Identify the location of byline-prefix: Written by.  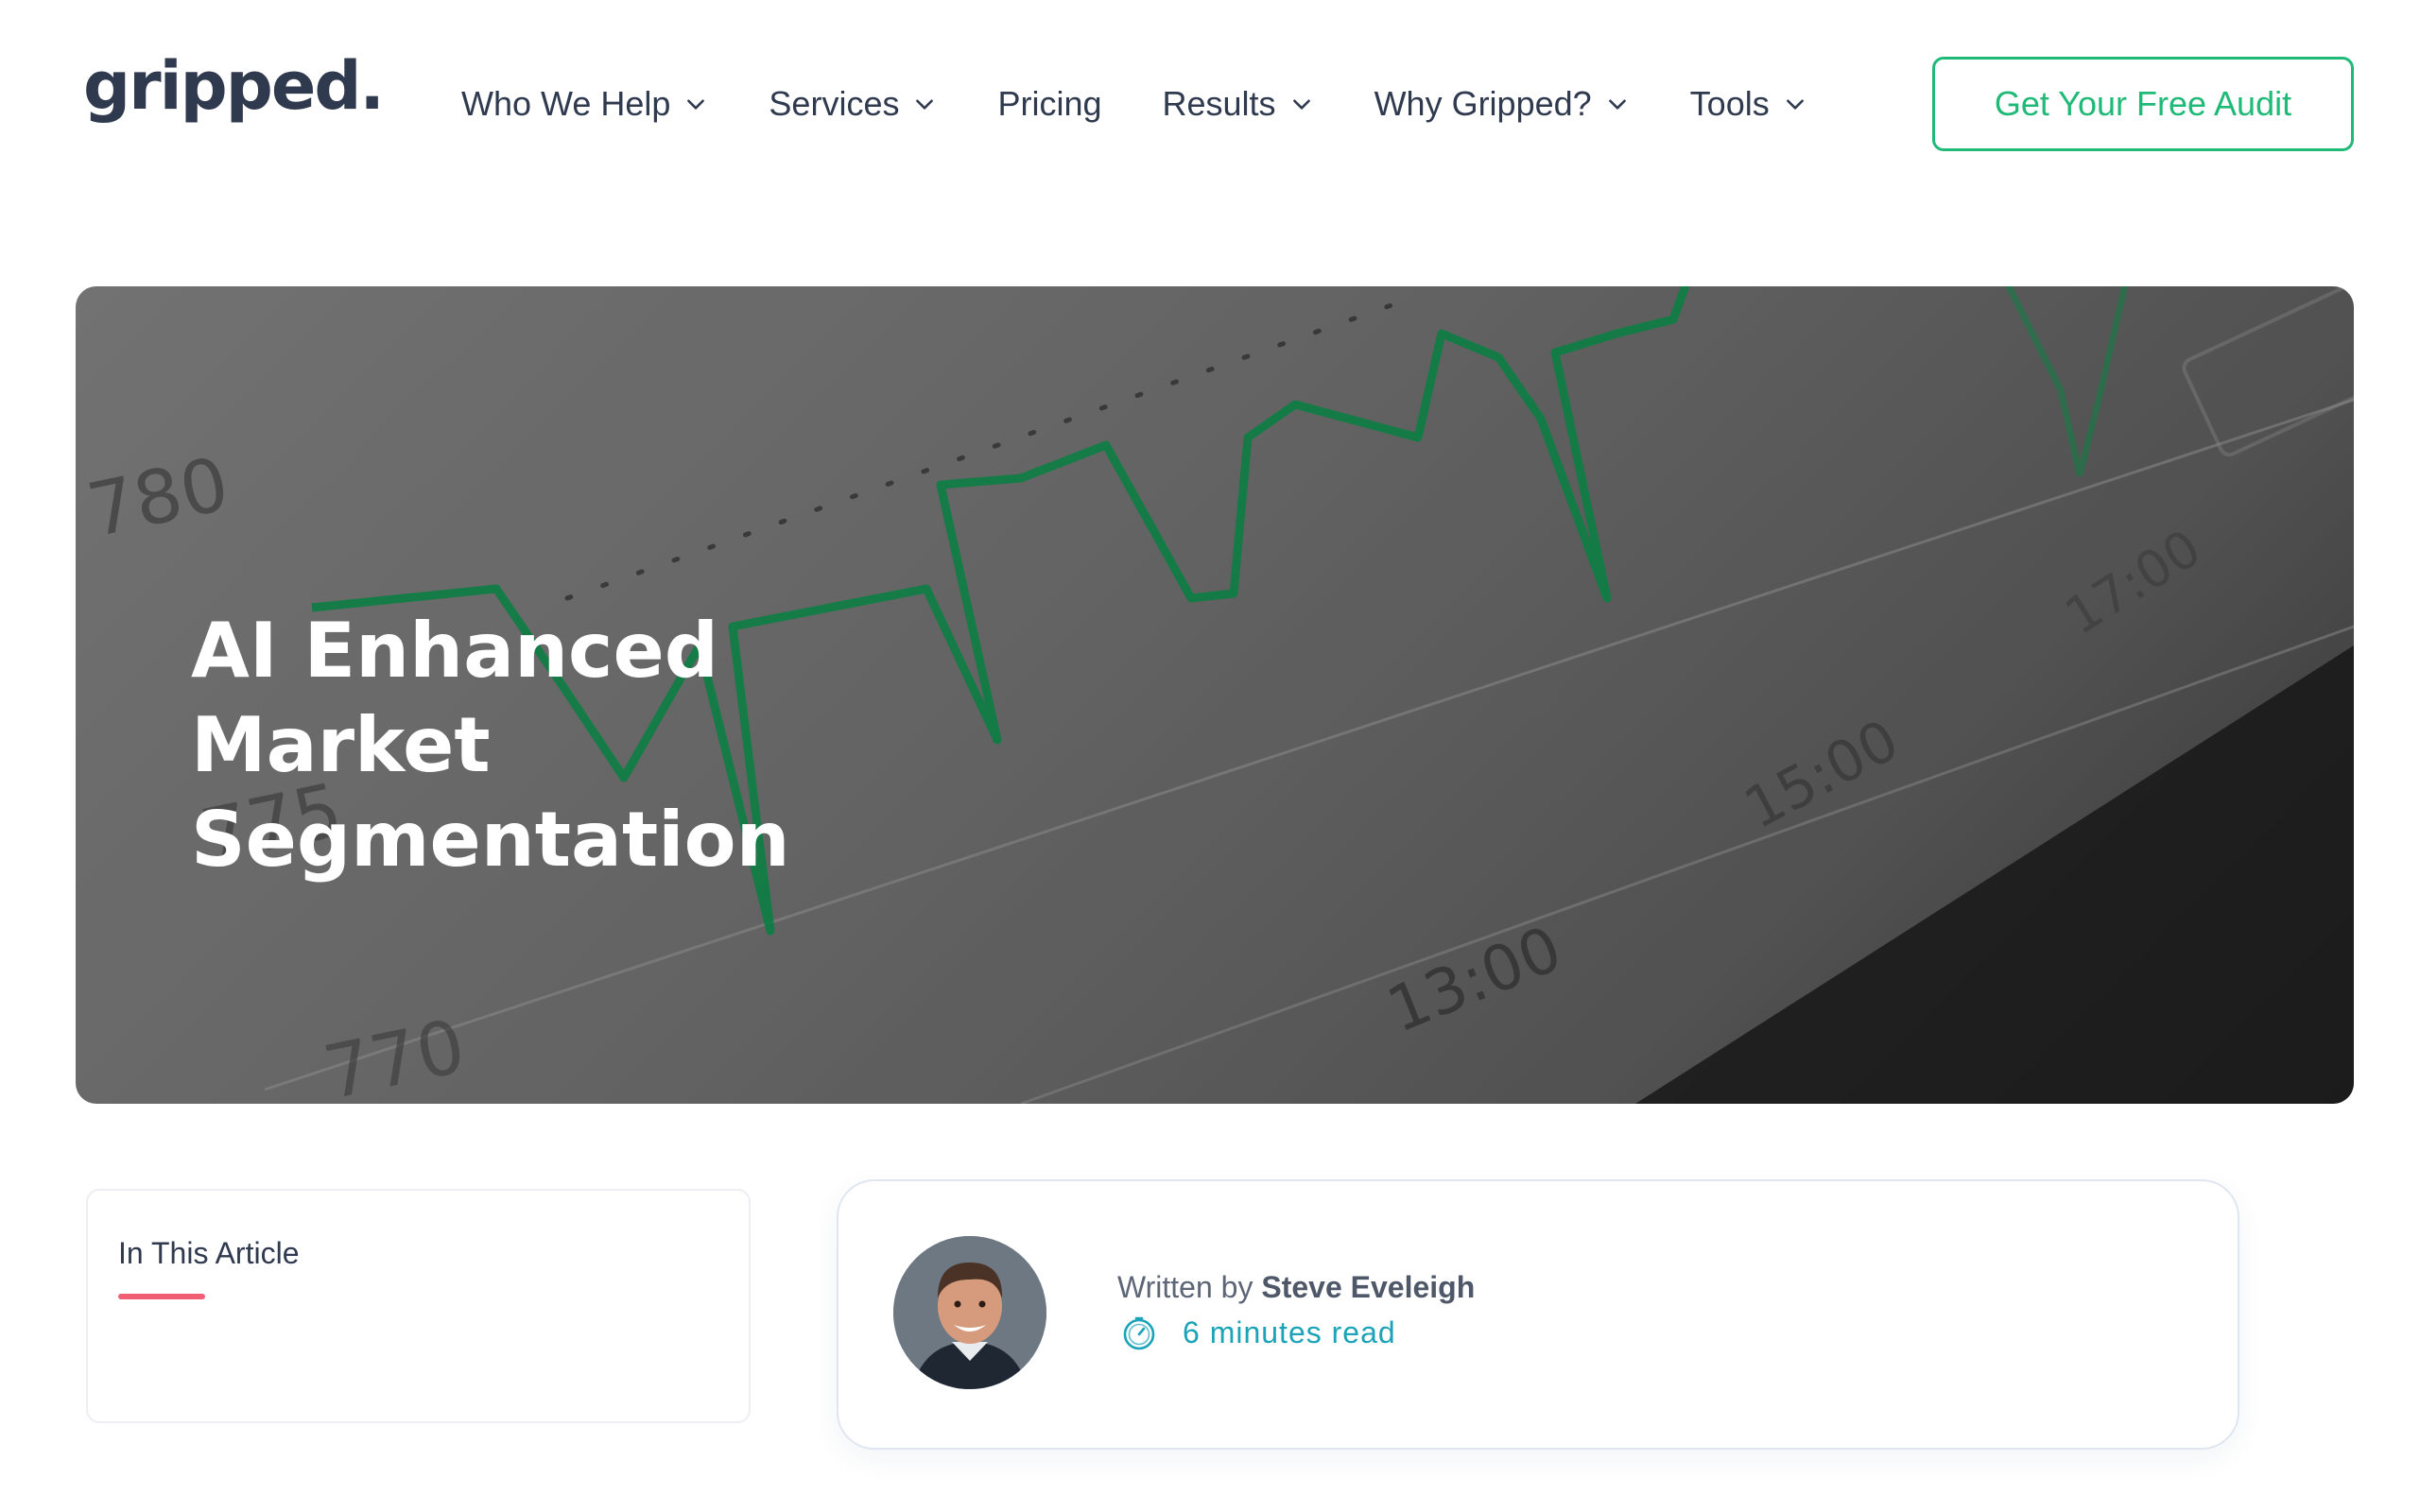
(1185, 1287).